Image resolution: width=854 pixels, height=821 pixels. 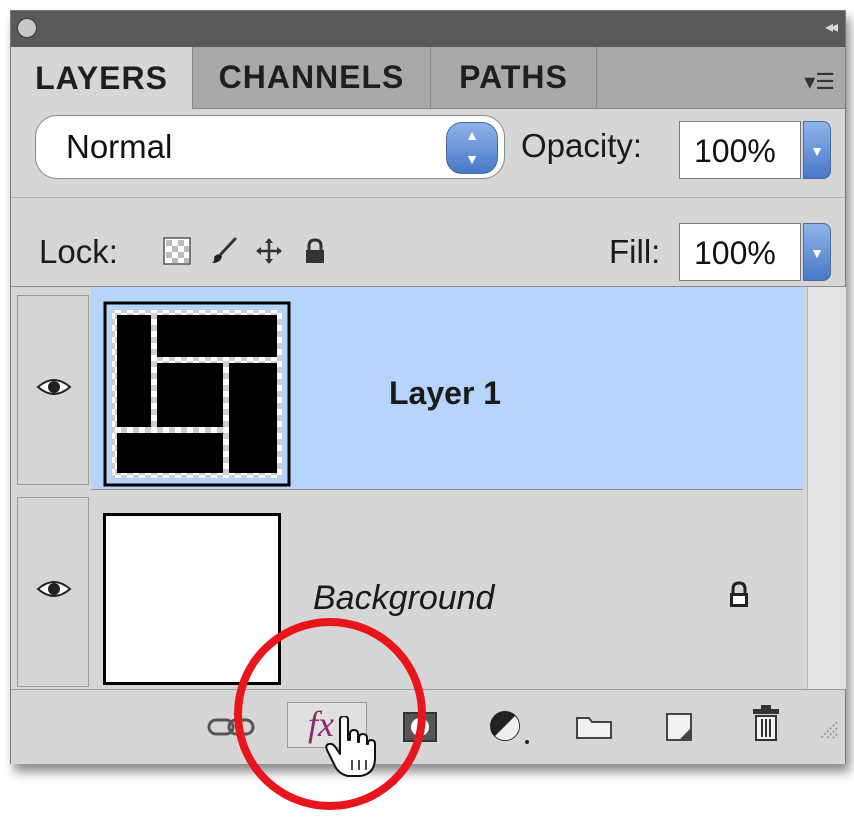 I want to click on blend-mode-select: Normal ▲ ▼, so click(x=270, y=147).